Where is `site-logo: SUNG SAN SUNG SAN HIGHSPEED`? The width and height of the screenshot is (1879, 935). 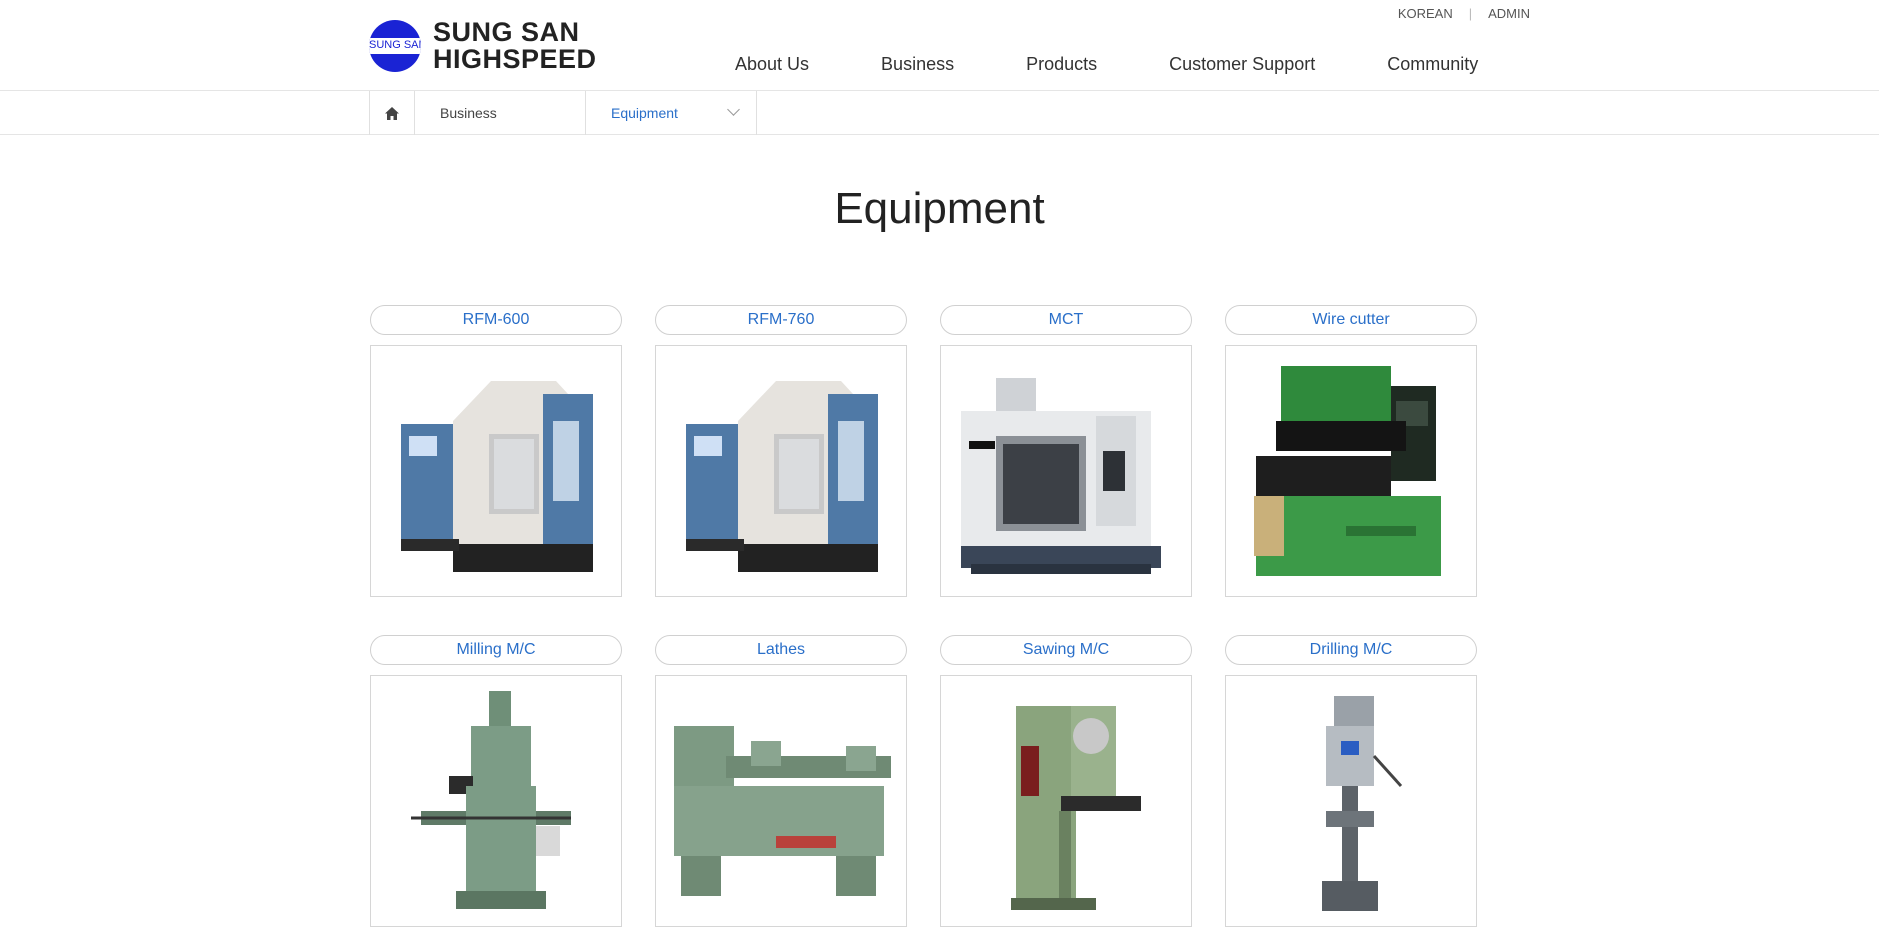
site-logo: SUNG SAN SUNG SAN HIGHSPEED is located at coordinates (483, 46).